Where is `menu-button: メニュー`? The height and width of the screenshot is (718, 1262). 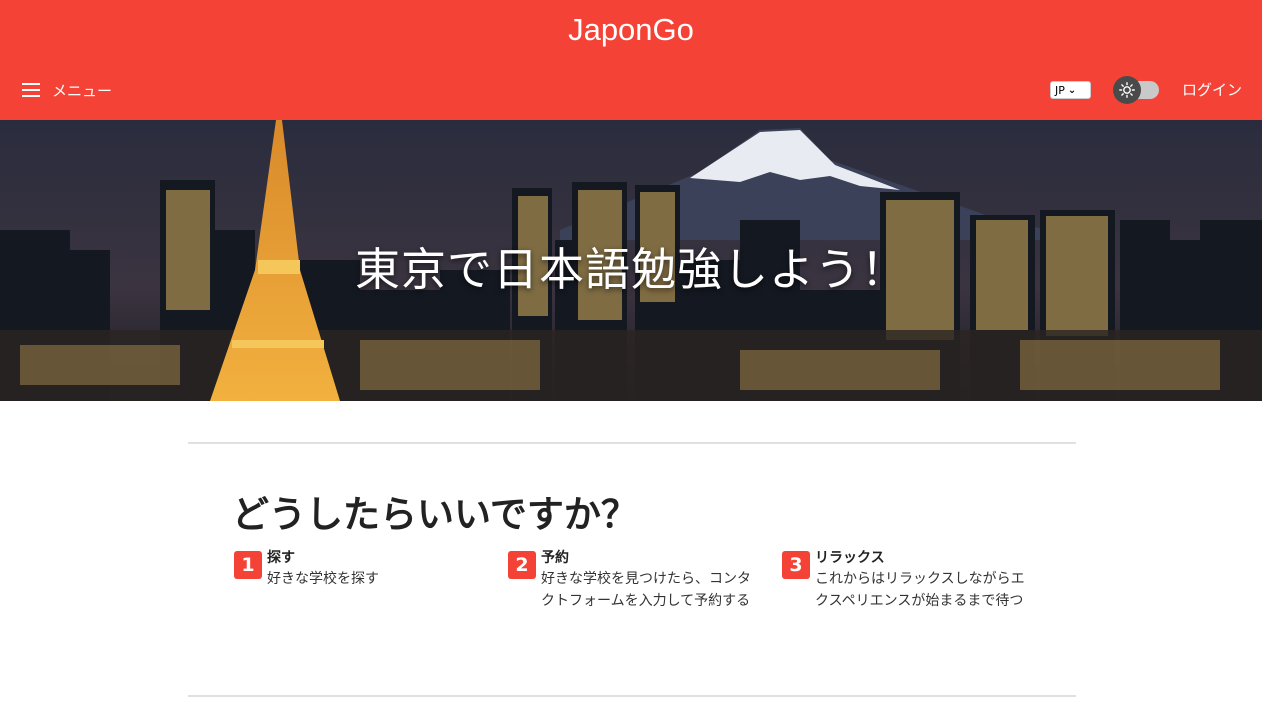 menu-button: メニュー is located at coordinates (67, 90).